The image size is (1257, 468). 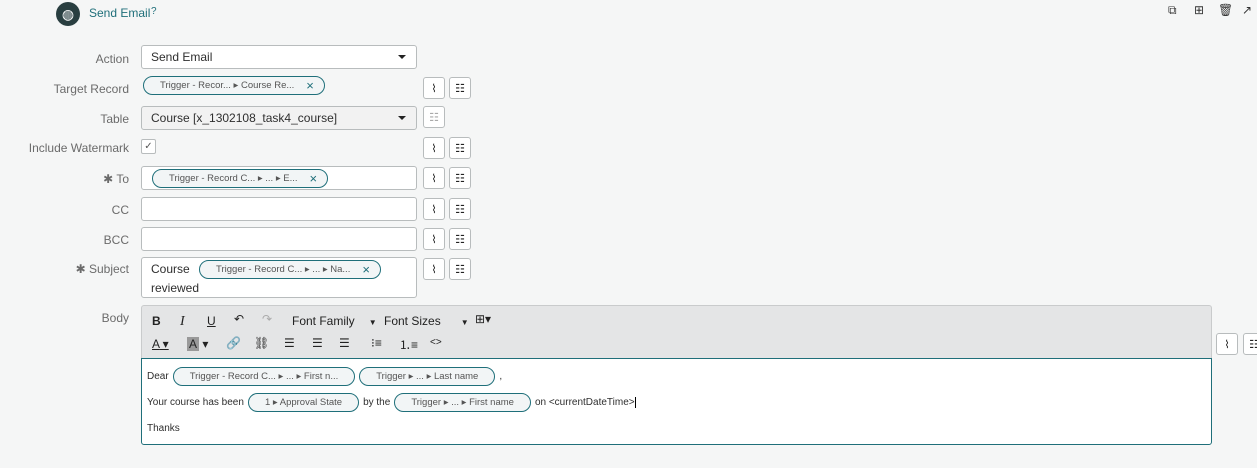 I want to click on data-pill: 1 ▸ Approval State, so click(x=303, y=402).